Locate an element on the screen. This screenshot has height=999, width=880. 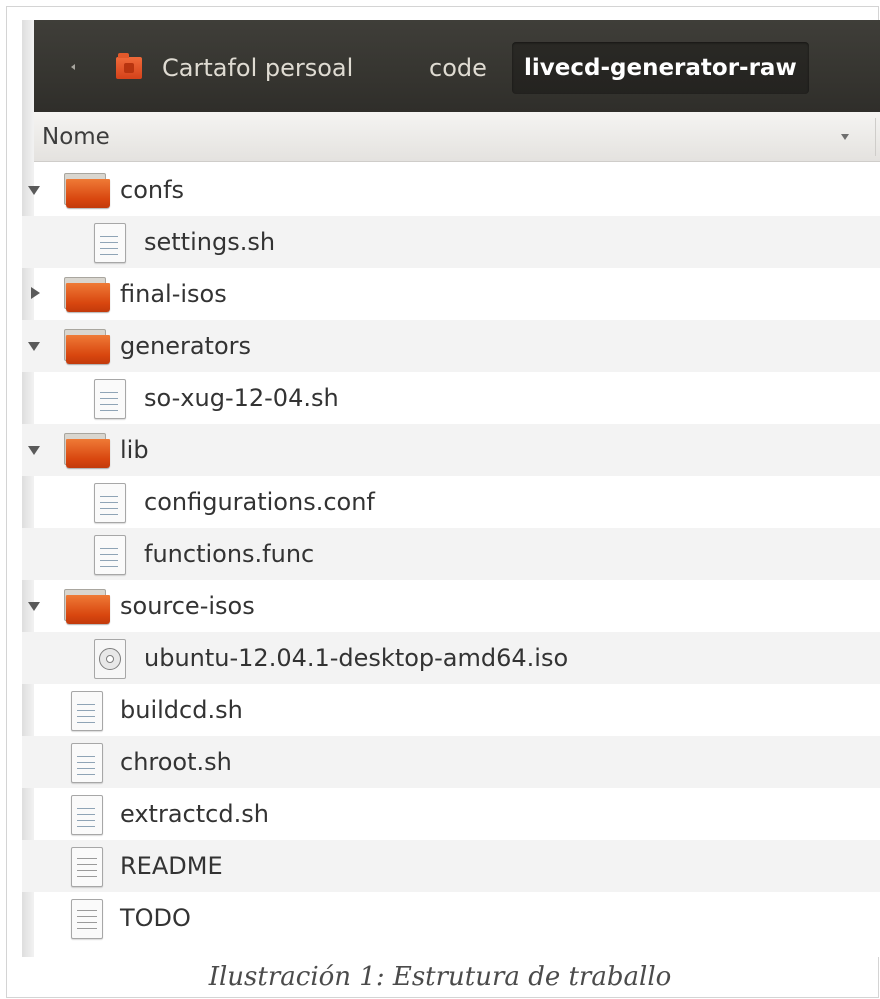
column-separator is located at coordinates (875, 137).